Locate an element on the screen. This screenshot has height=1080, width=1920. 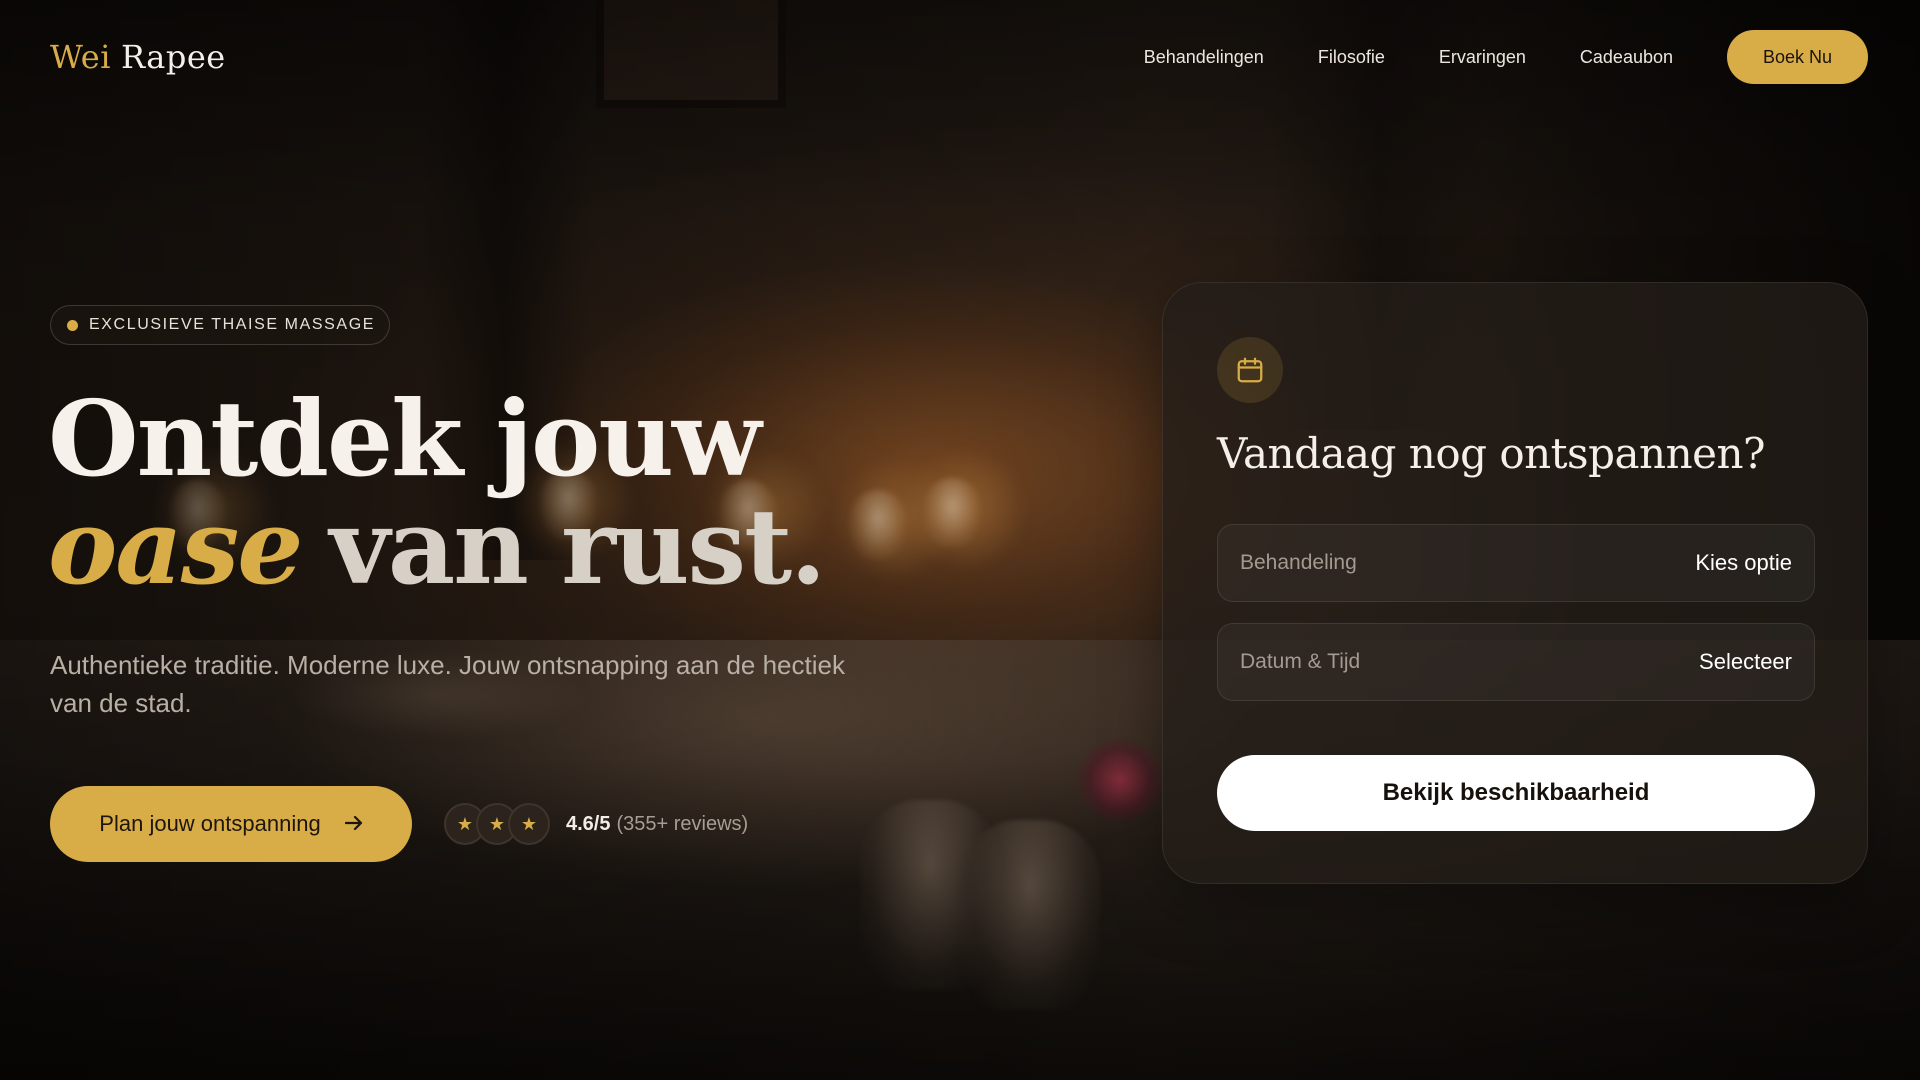
brand-logo-part2: Rapee is located at coordinates (173, 57).